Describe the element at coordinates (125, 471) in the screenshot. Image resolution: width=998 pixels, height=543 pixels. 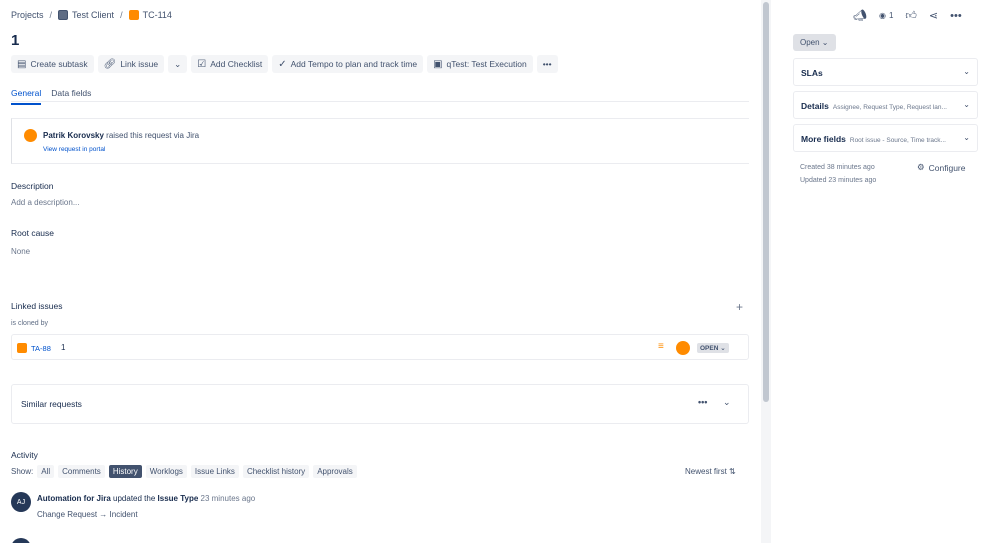
I see `filter-history: History` at that location.